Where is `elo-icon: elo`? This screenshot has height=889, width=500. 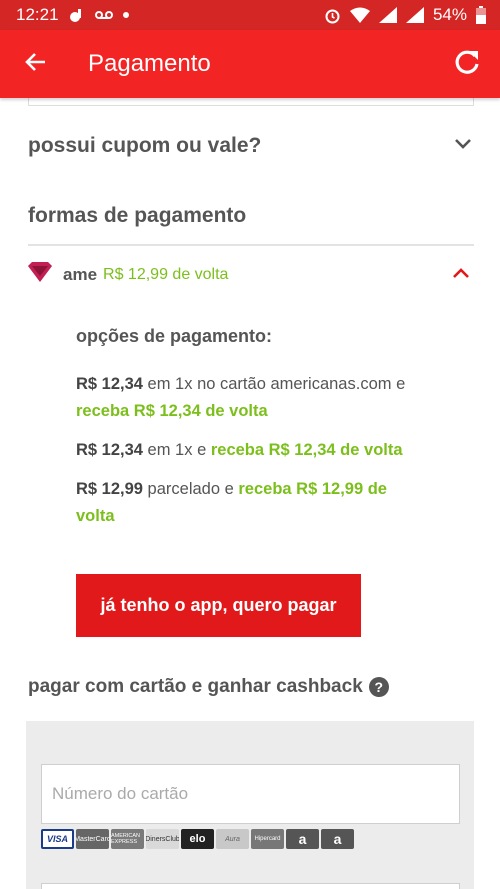 elo-icon: elo is located at coordinates (197, 839).